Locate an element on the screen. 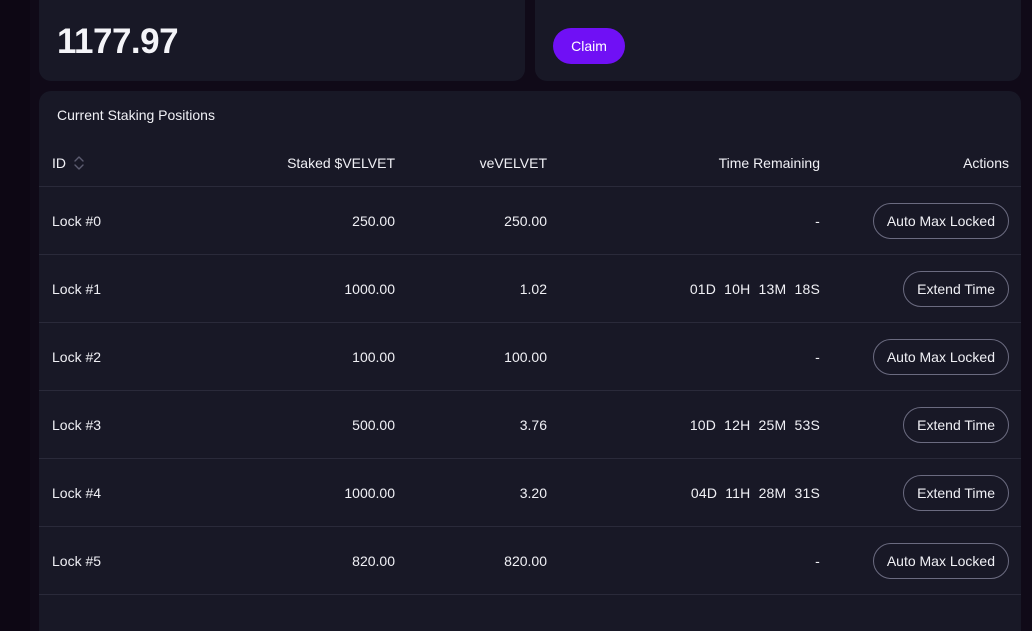 This screenshot has width=1032, height=631. ve-amount: 3.76 is located at coordinates (533, 424).